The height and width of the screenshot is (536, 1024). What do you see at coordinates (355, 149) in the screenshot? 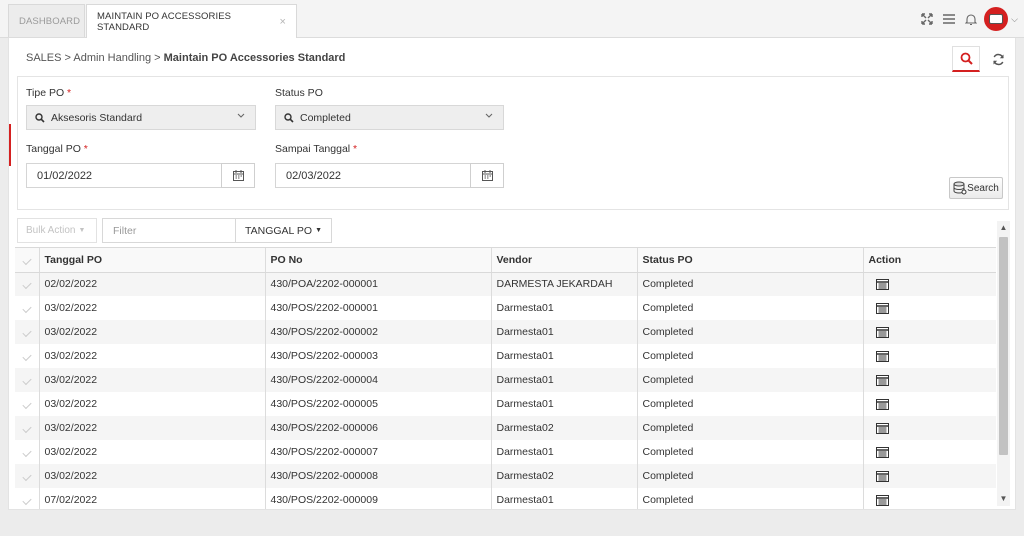
I see `required-marker: *` at bounding box center [355, 149].